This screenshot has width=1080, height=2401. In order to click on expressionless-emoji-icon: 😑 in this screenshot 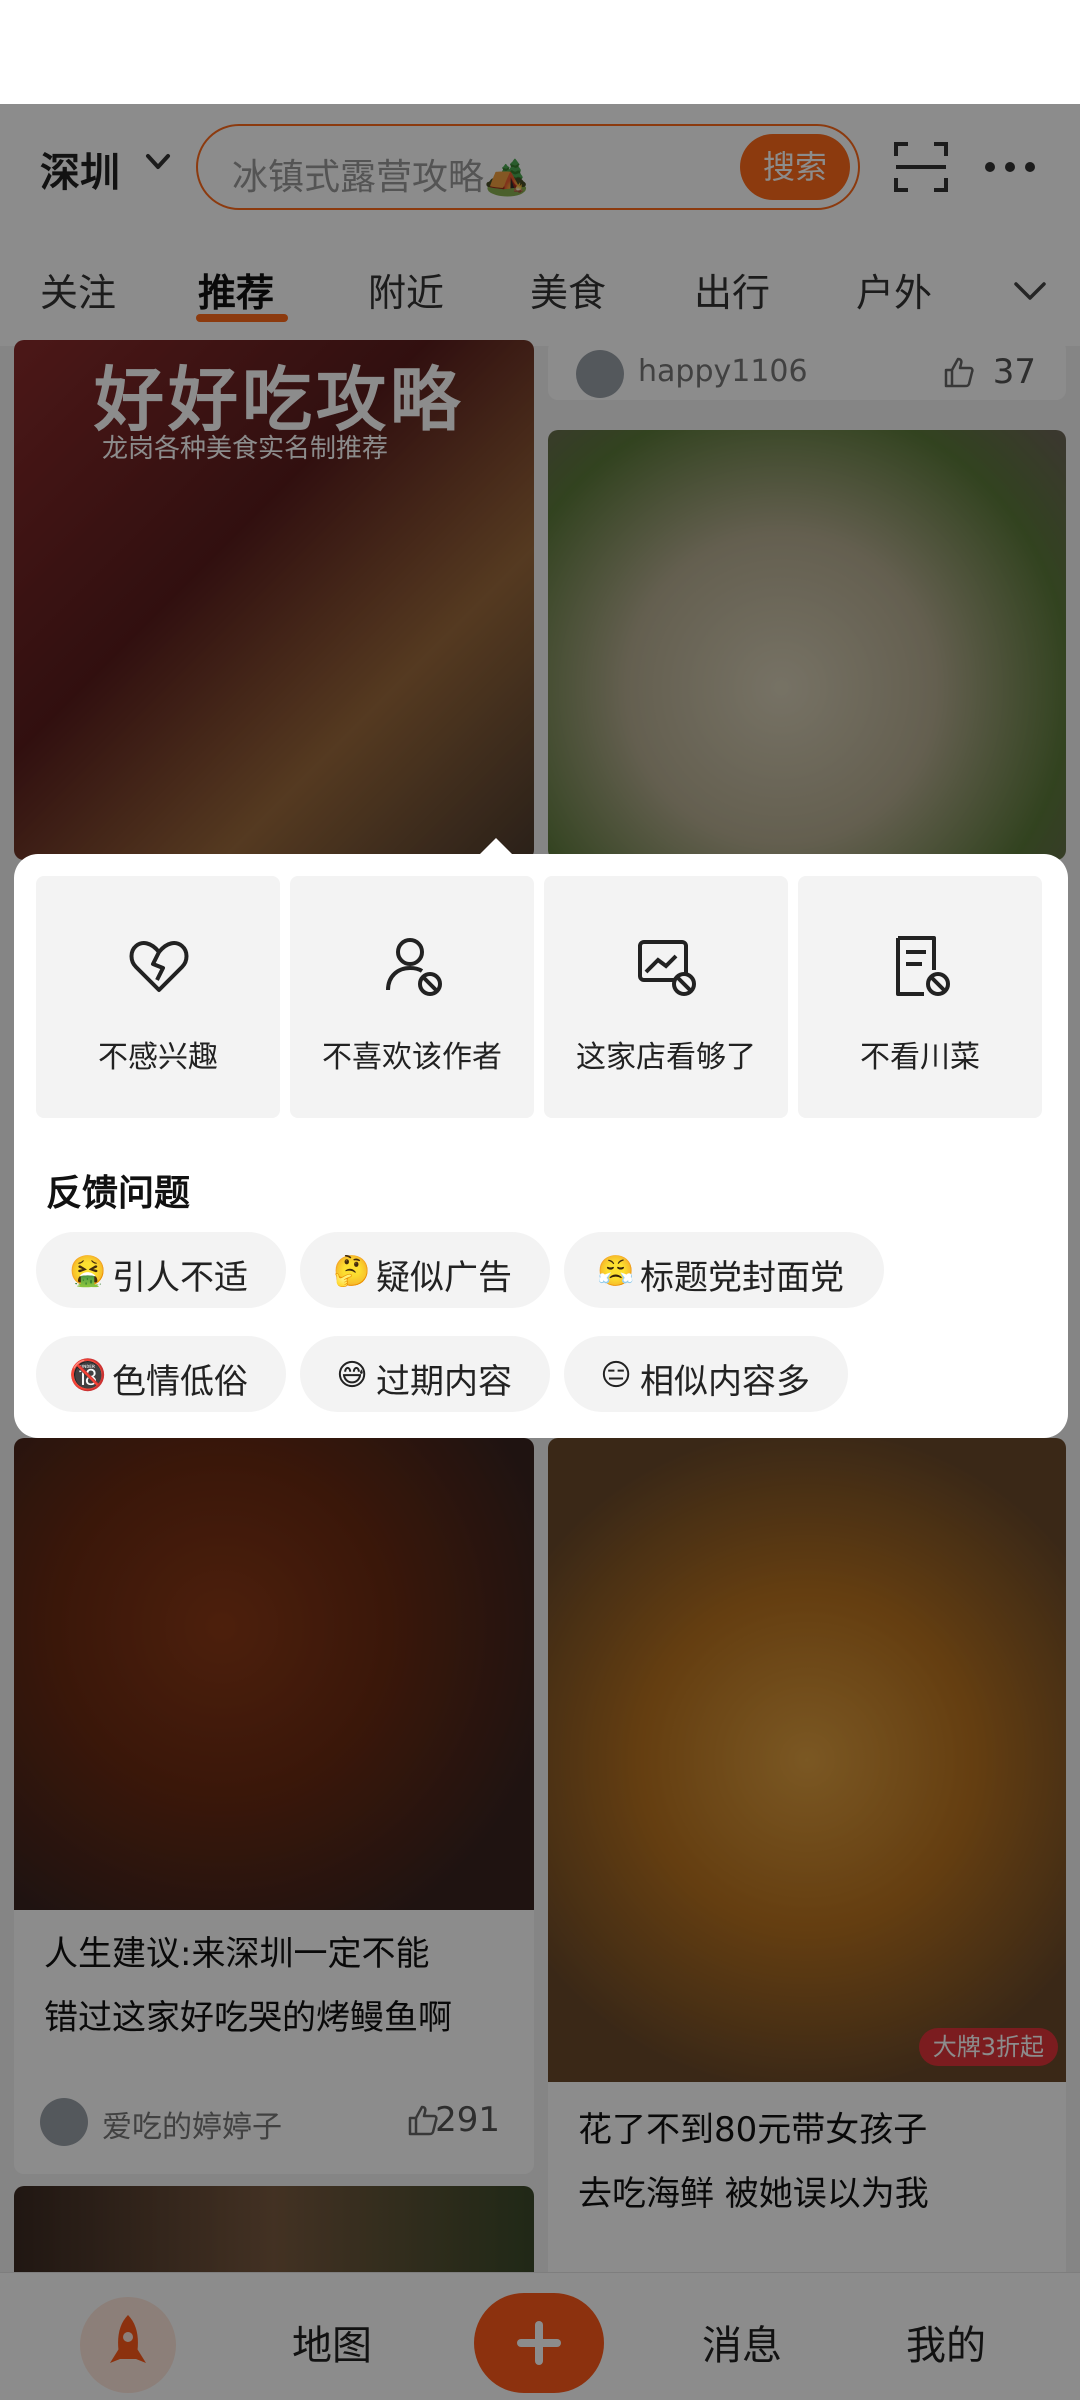, I will do `click(616, 1375)`.